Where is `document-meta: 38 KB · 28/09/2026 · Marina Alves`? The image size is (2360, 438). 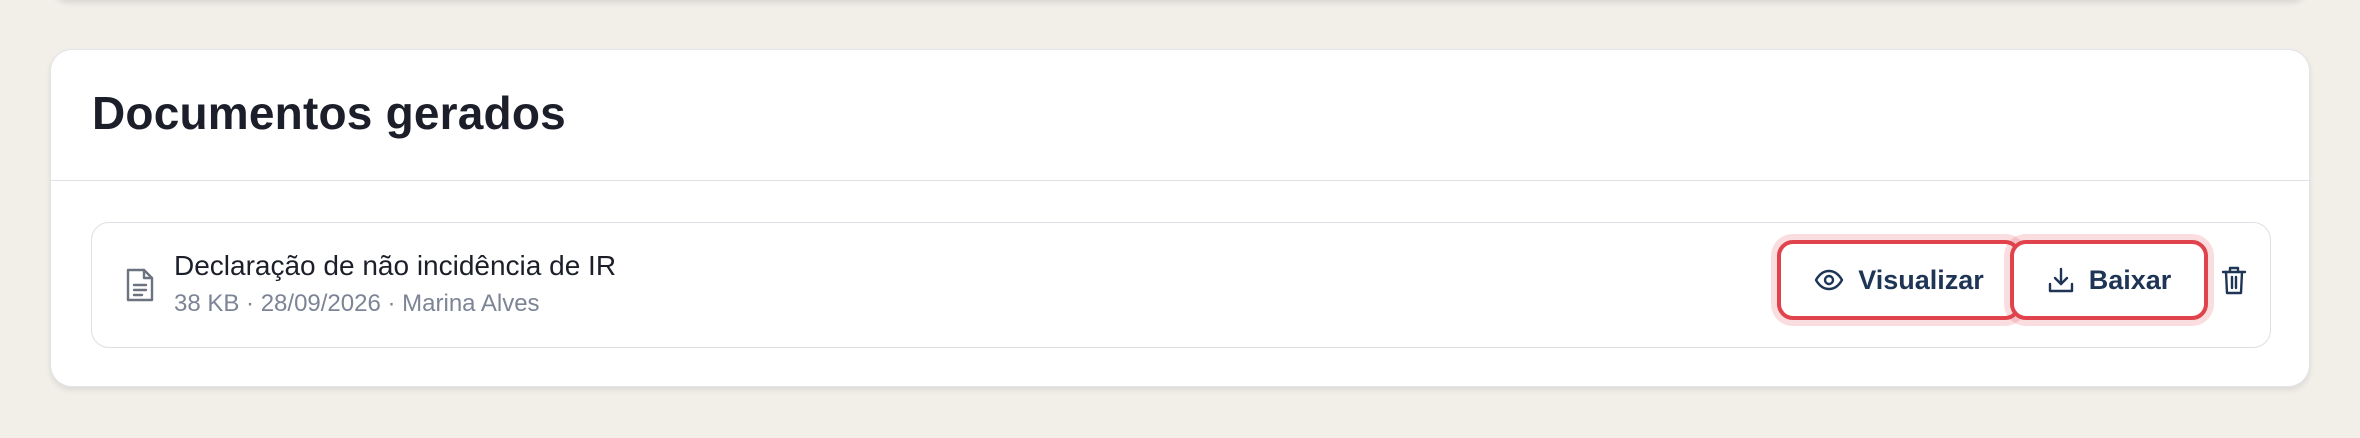 document-meta: 38 KB · 28/09/2026 · Marina Alves is located at coordinates (357, 303).